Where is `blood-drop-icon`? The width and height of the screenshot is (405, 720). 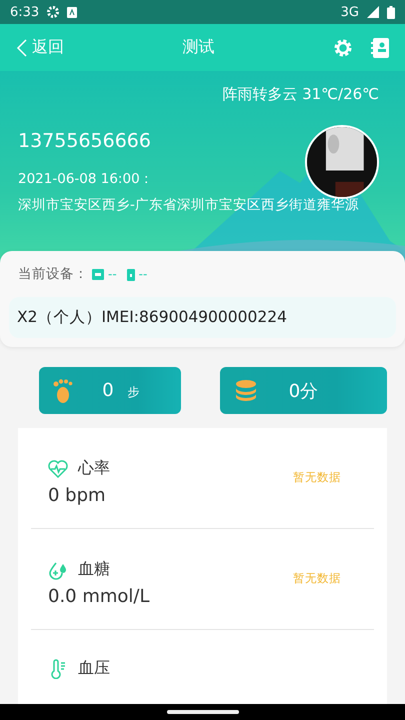 blood-drop-icon is located at coordinates (58, 570).